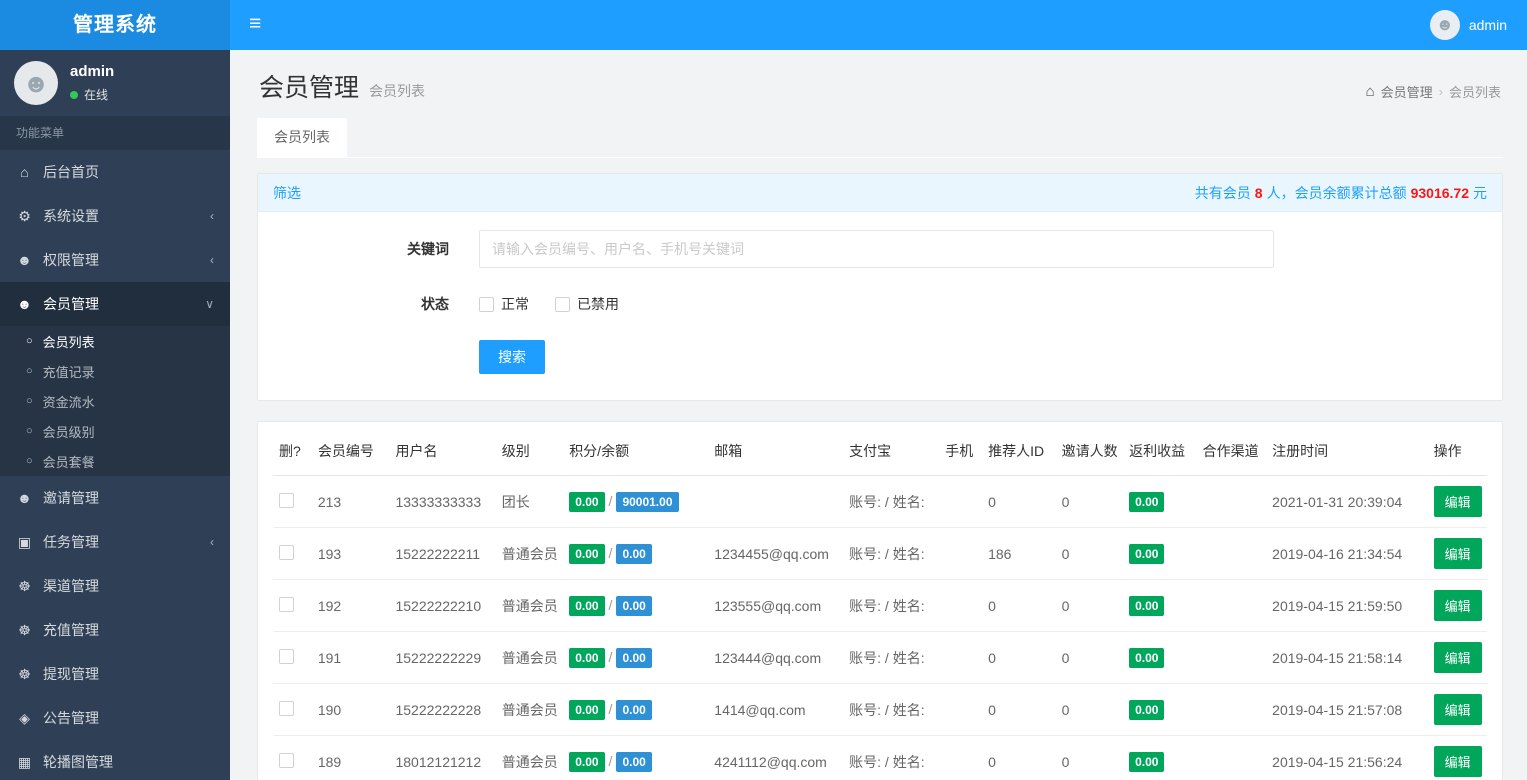 The image size is (1527, 780). Describe the element at coordinates (1258, 192) in the screenshot. I see `member-count: 8` at that location.